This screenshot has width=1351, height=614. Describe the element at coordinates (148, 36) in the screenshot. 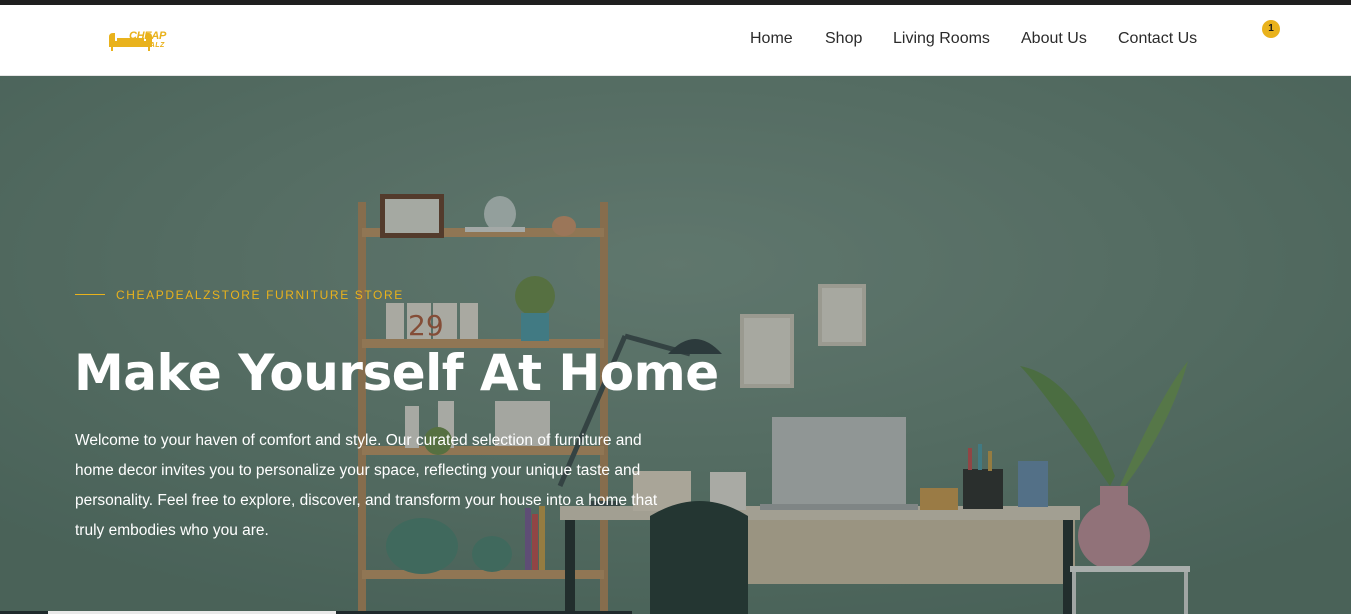

I see `logo-text-cheap: CHEAP` at that location.